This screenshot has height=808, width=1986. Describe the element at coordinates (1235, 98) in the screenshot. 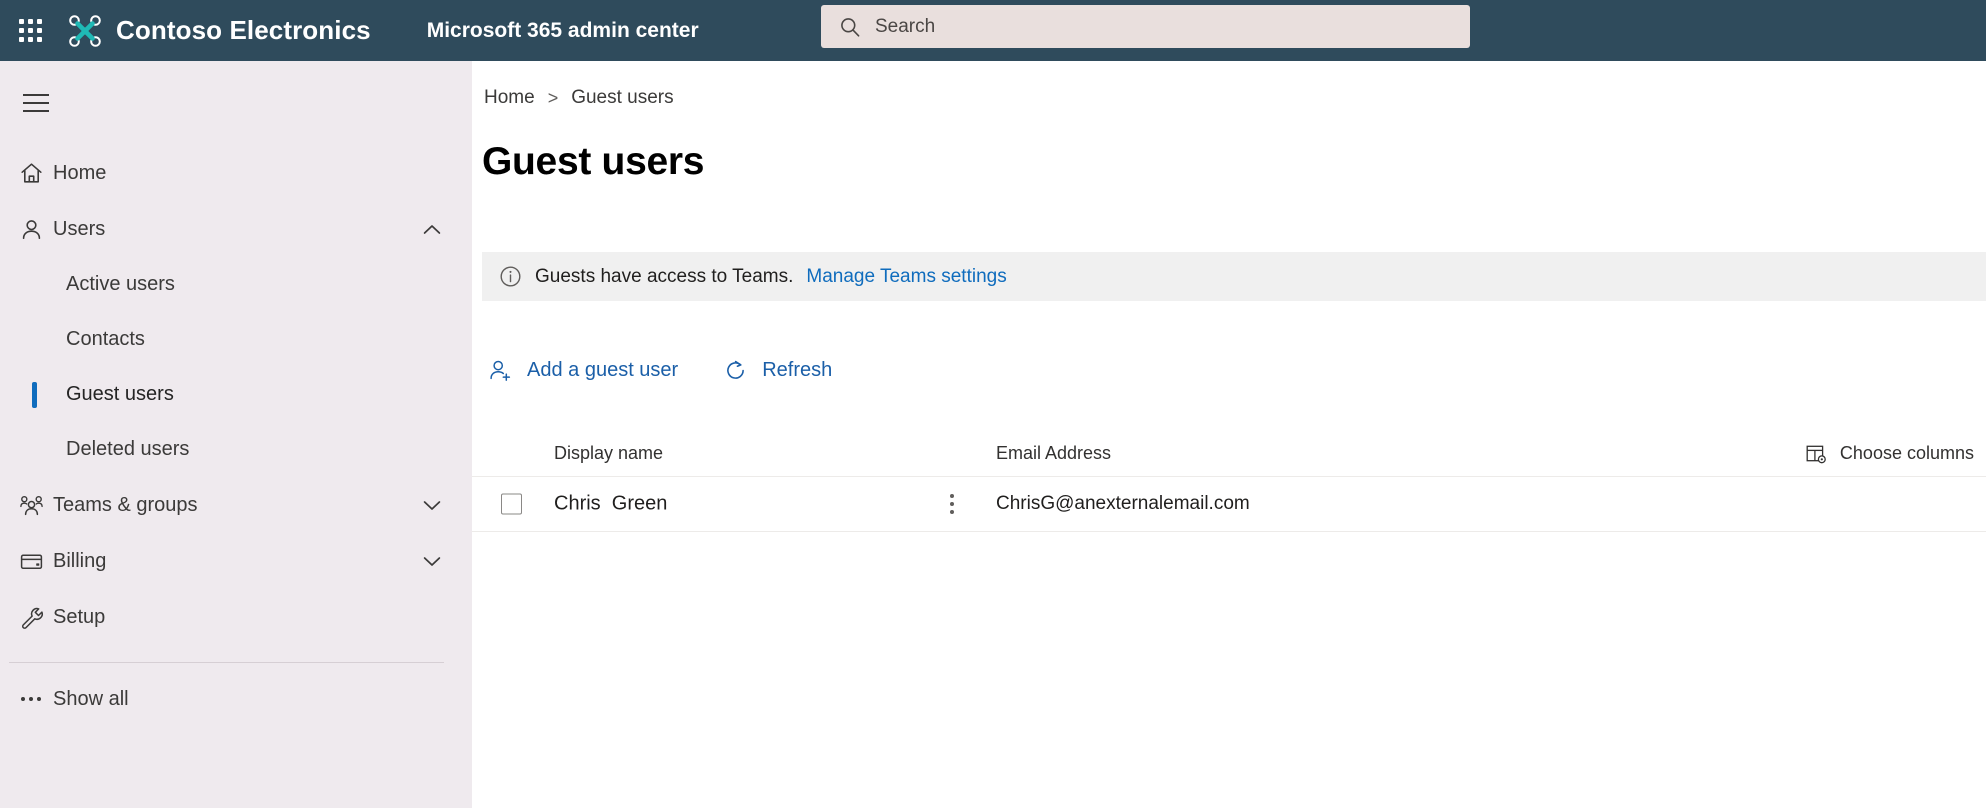

I see `breadcrumb: Home > Guest users` at that location.